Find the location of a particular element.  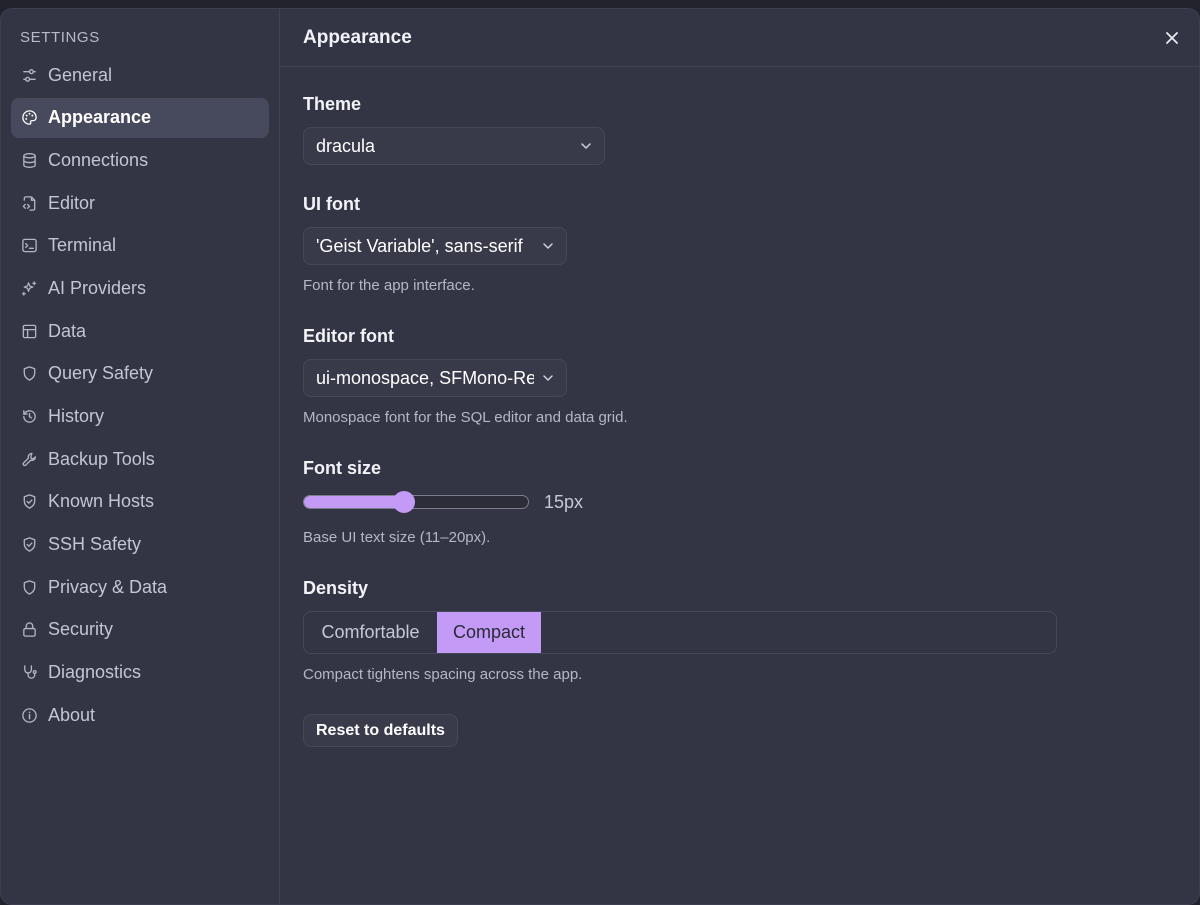

sidebar-item-label: Privacy & Data is located at coordinates (108, 586).